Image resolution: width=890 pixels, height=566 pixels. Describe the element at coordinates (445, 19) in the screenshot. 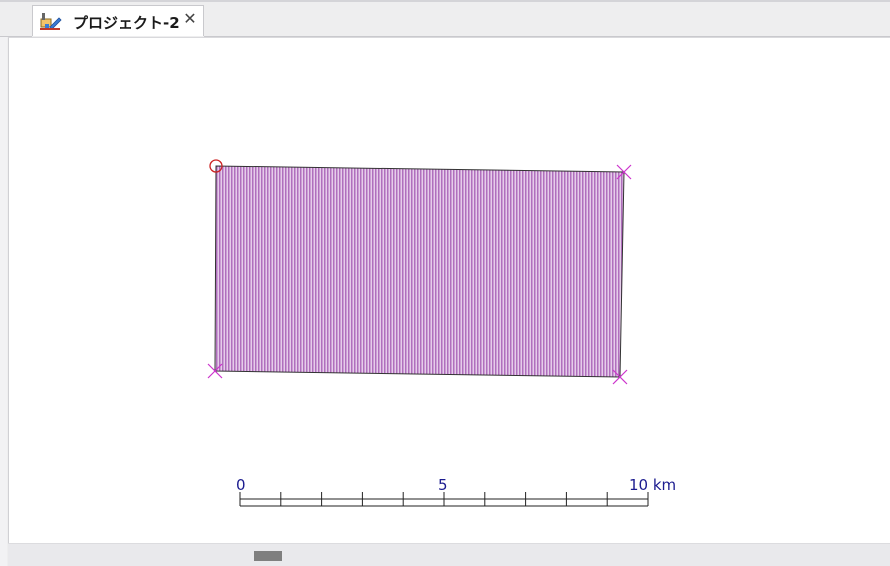

I see `document-tab-strip: プロジェクト-2 ✕` at that location.